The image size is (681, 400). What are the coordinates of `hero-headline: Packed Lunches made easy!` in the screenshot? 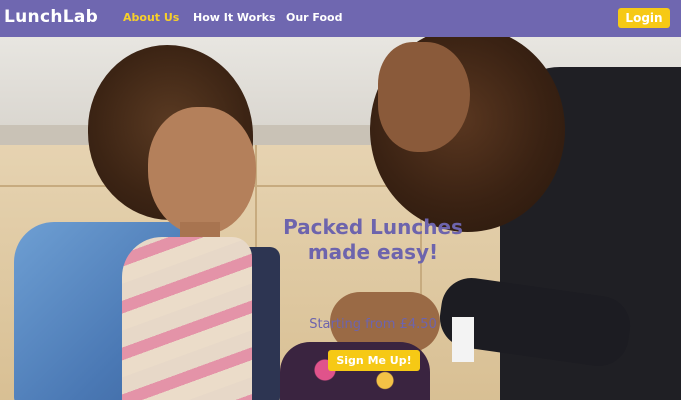 It's located at (373, 240).